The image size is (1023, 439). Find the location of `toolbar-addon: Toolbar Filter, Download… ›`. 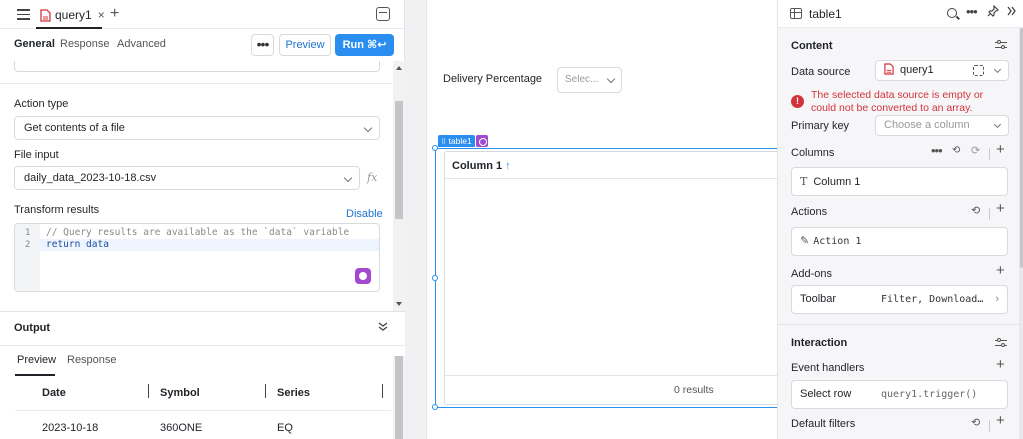

toolbar-addon: Toolbar Filter, Download… › is located at coordinates (899, 299).